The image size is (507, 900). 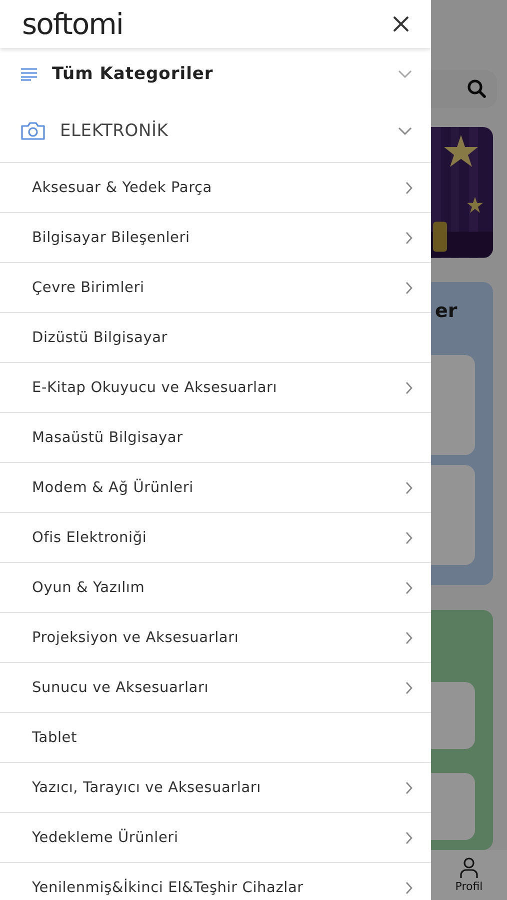 What do you see at coordinates (215, 488) in the screenshot?
I see `category-item: Modem & Ağ Ürünleri` at bounding box center [215, 488].